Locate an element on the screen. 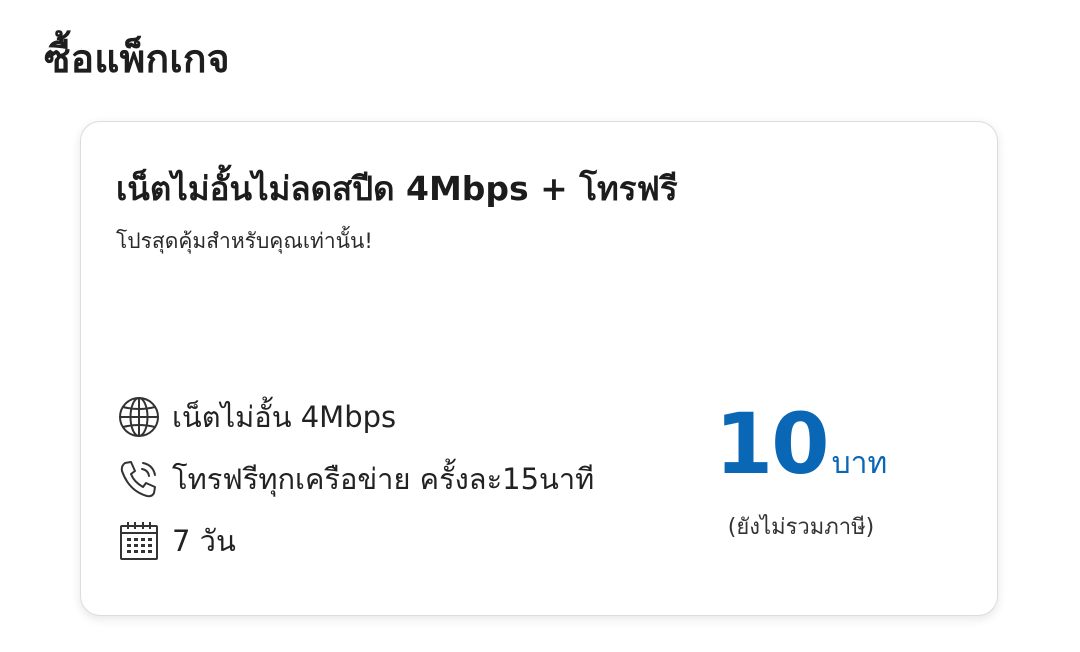 Image resolution: width=1080 pixels, height=652 pixels. feature-internet: เน็ตไม่อั้น 4Mbps is located at coordinates (355, 417).